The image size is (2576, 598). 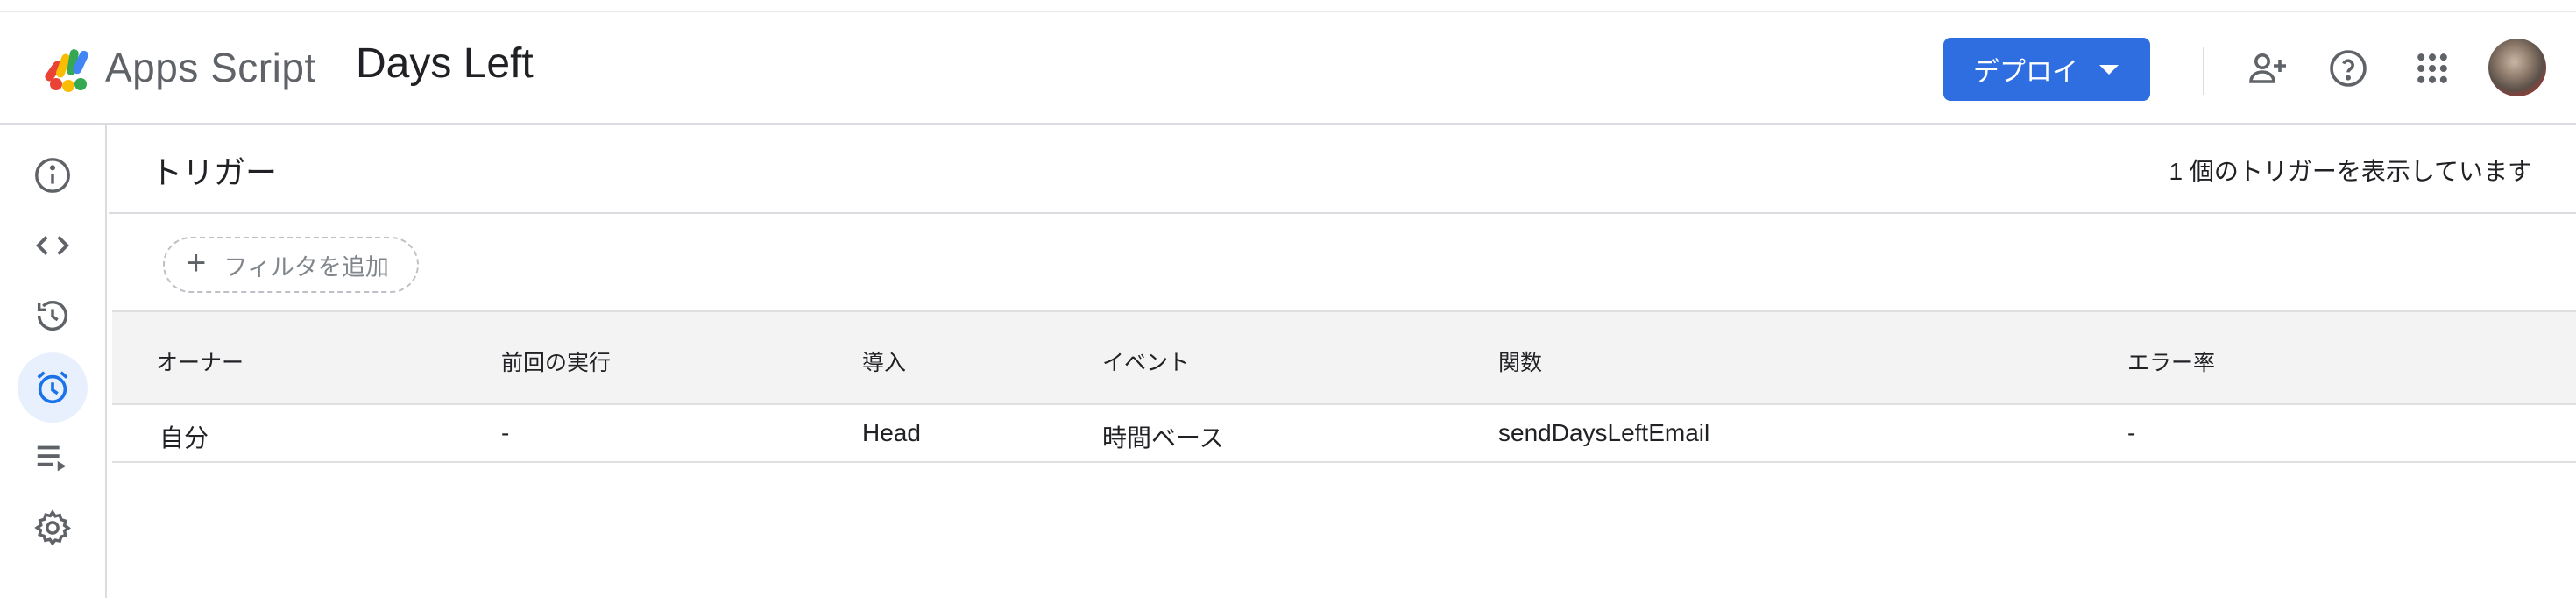 What do you see at coordinates (2350, 171) in the screenshot?
I see `trigger-count-text: 1 個のトリガーを表示しています` at bounding box center [2350, 171].